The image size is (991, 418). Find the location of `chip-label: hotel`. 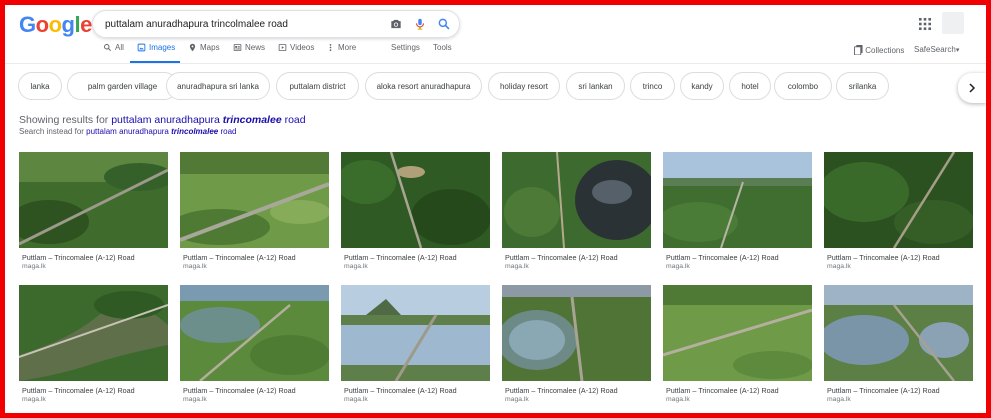

chip-label: hotel is located at coordinates (750, 86).